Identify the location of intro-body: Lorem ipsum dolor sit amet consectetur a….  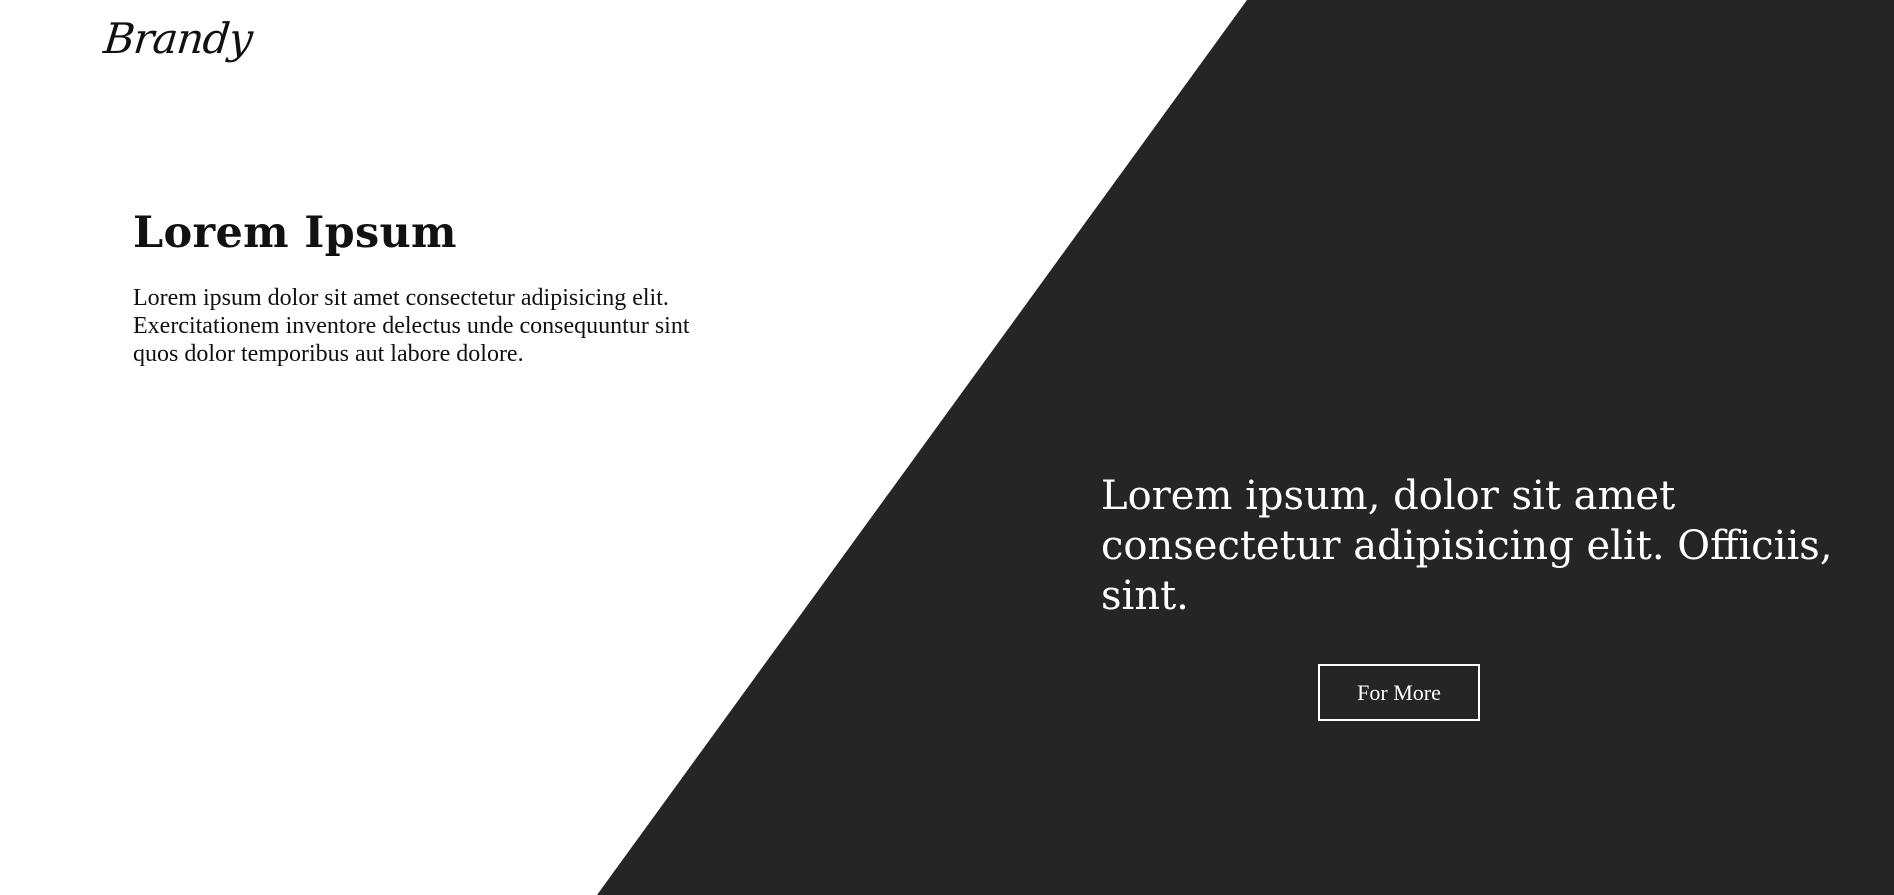
(411, 325).